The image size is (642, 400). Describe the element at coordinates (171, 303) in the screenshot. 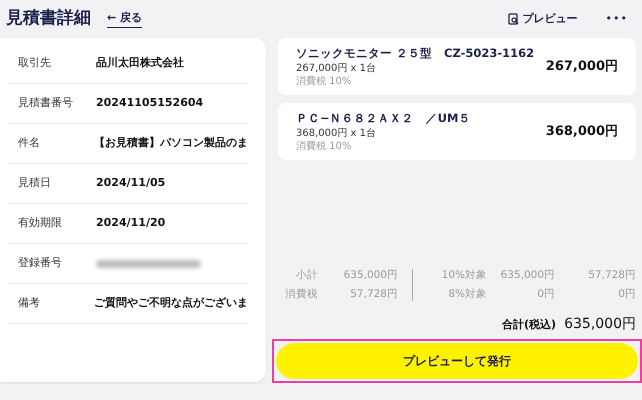

I see `field-value: ご質問やご不明な点がございま` at that location.